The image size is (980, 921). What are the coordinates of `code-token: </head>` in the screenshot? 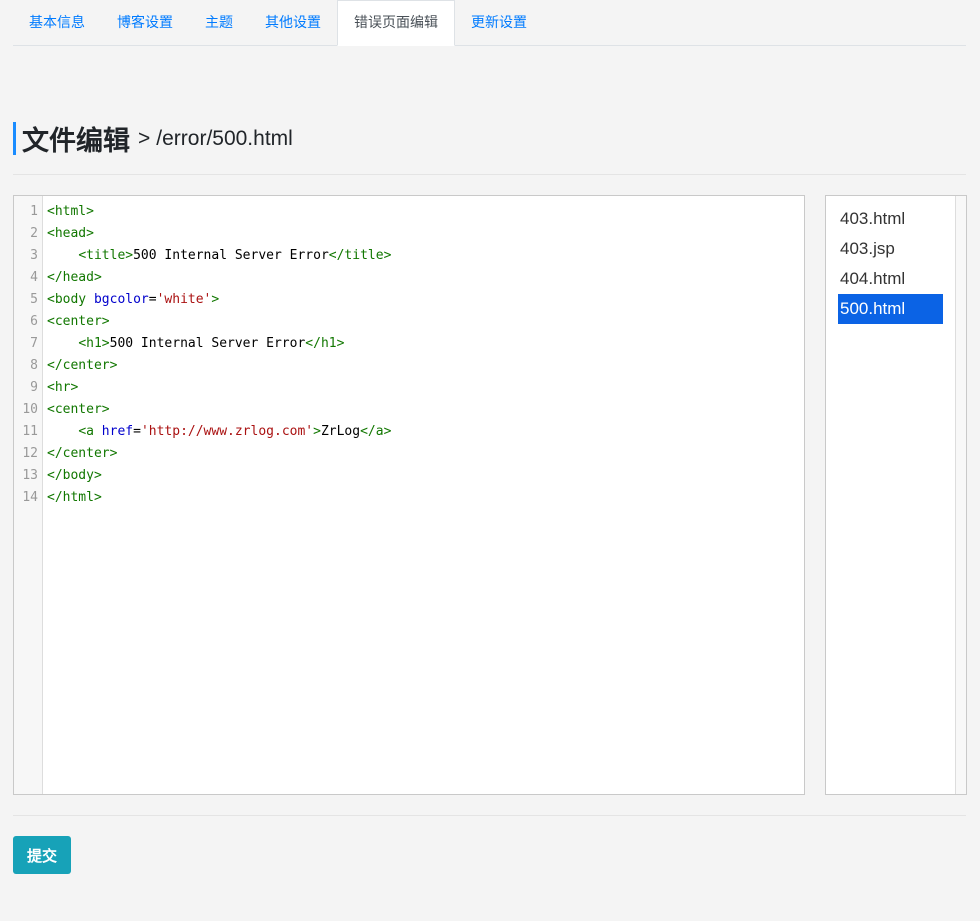 It's located at (74, 277).